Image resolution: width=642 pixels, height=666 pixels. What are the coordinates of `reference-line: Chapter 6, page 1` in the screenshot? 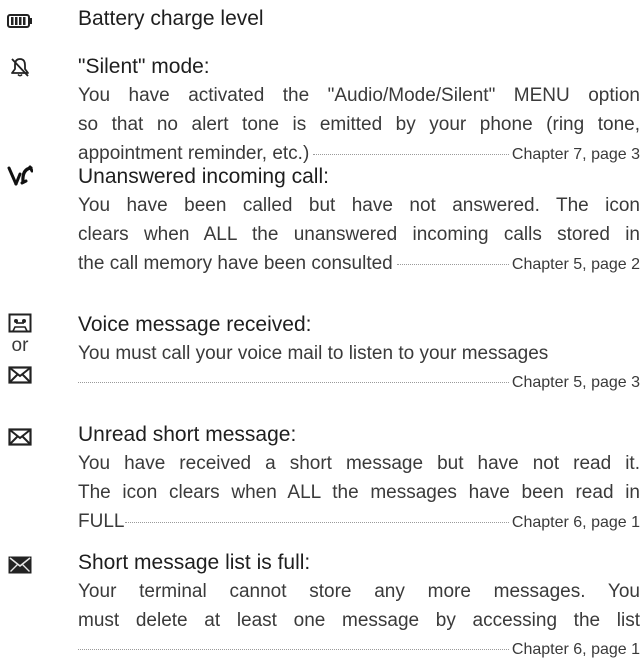 It's located at (359, 649).